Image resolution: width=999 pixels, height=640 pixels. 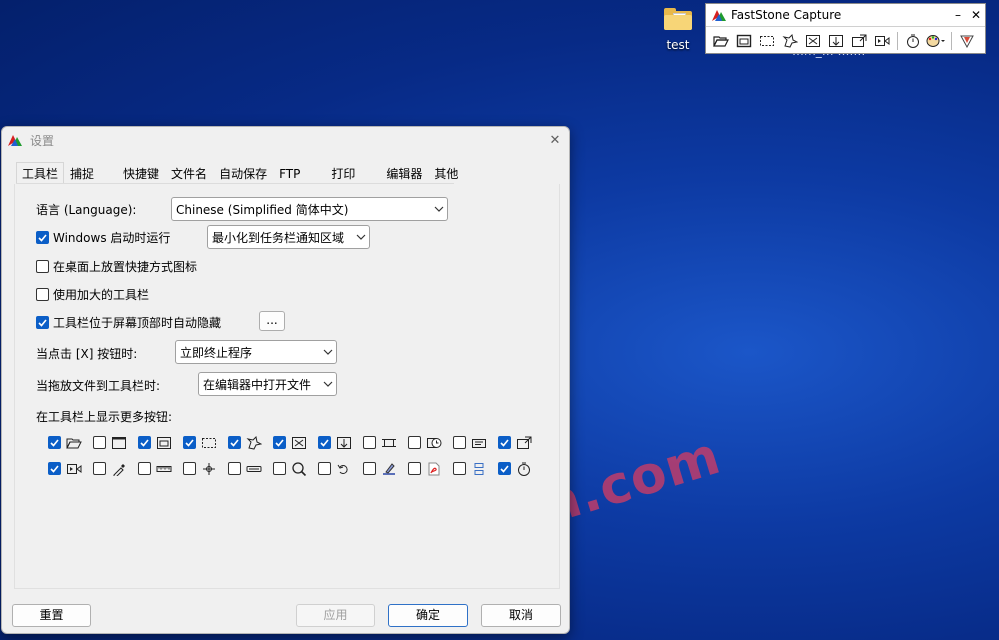 What do you see at coordinates (299, 173) in the screenshot?
I see `tab-ftp: FTP` at bounding box center [299, 173].